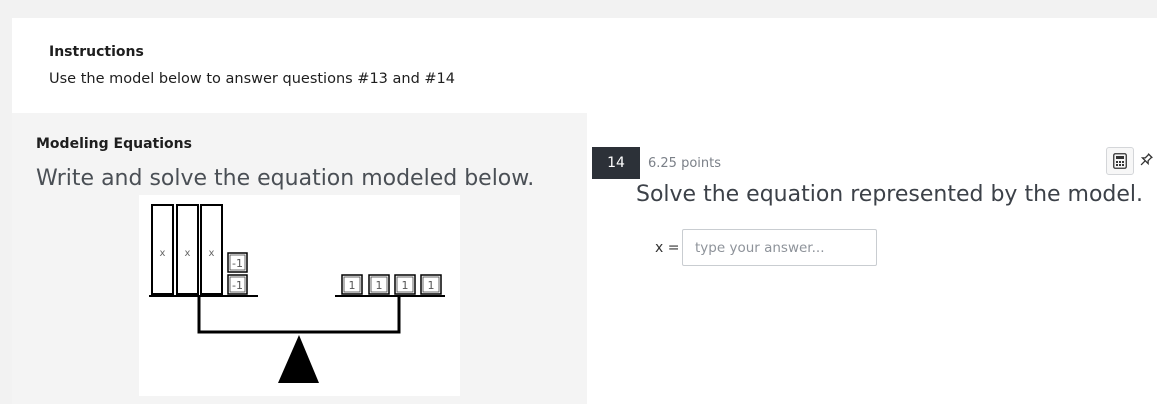  What do you see at coordinates (297, 293) in the screenshot?
I see `balance-scale-diagram: x x x -1 -1 1 1 1 1` at bounding box center [297, 293].